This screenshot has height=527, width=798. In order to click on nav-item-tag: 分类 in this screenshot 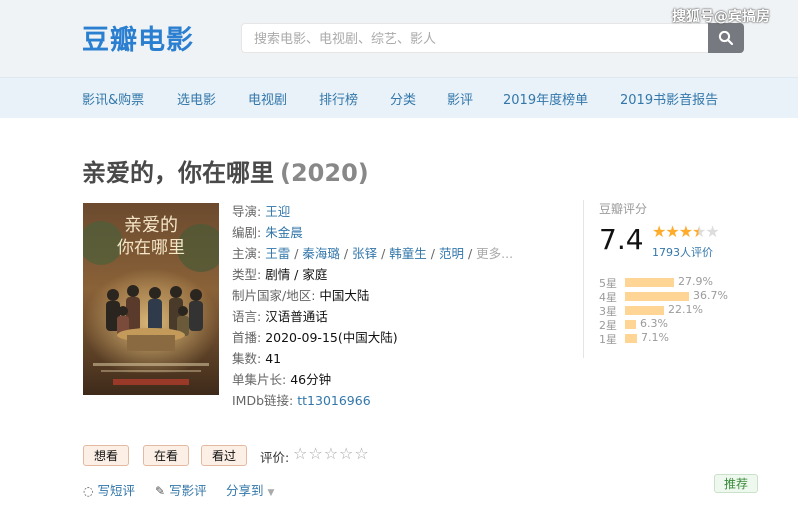, I will do `click(403, 98)`.